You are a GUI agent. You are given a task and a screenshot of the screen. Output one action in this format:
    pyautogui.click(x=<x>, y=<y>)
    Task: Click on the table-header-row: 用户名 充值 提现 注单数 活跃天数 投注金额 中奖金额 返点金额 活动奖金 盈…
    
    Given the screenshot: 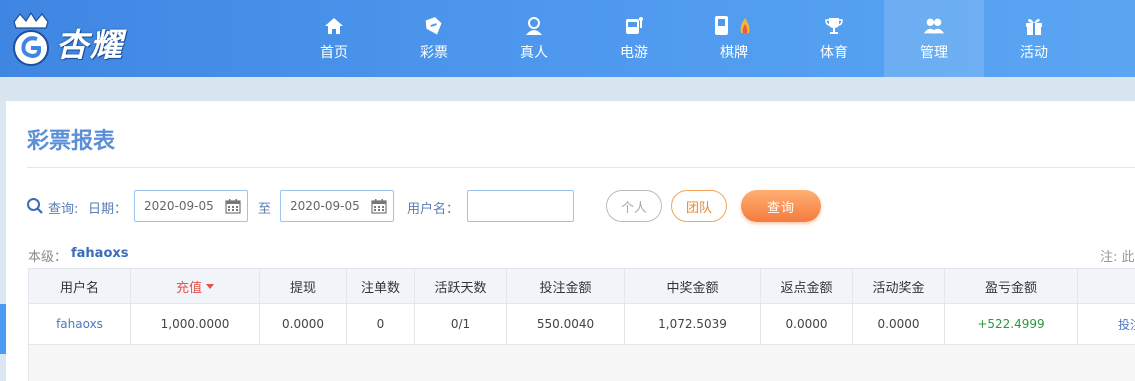 What is the action you would take?
    pyautogui.click(x=582, y=286)
    